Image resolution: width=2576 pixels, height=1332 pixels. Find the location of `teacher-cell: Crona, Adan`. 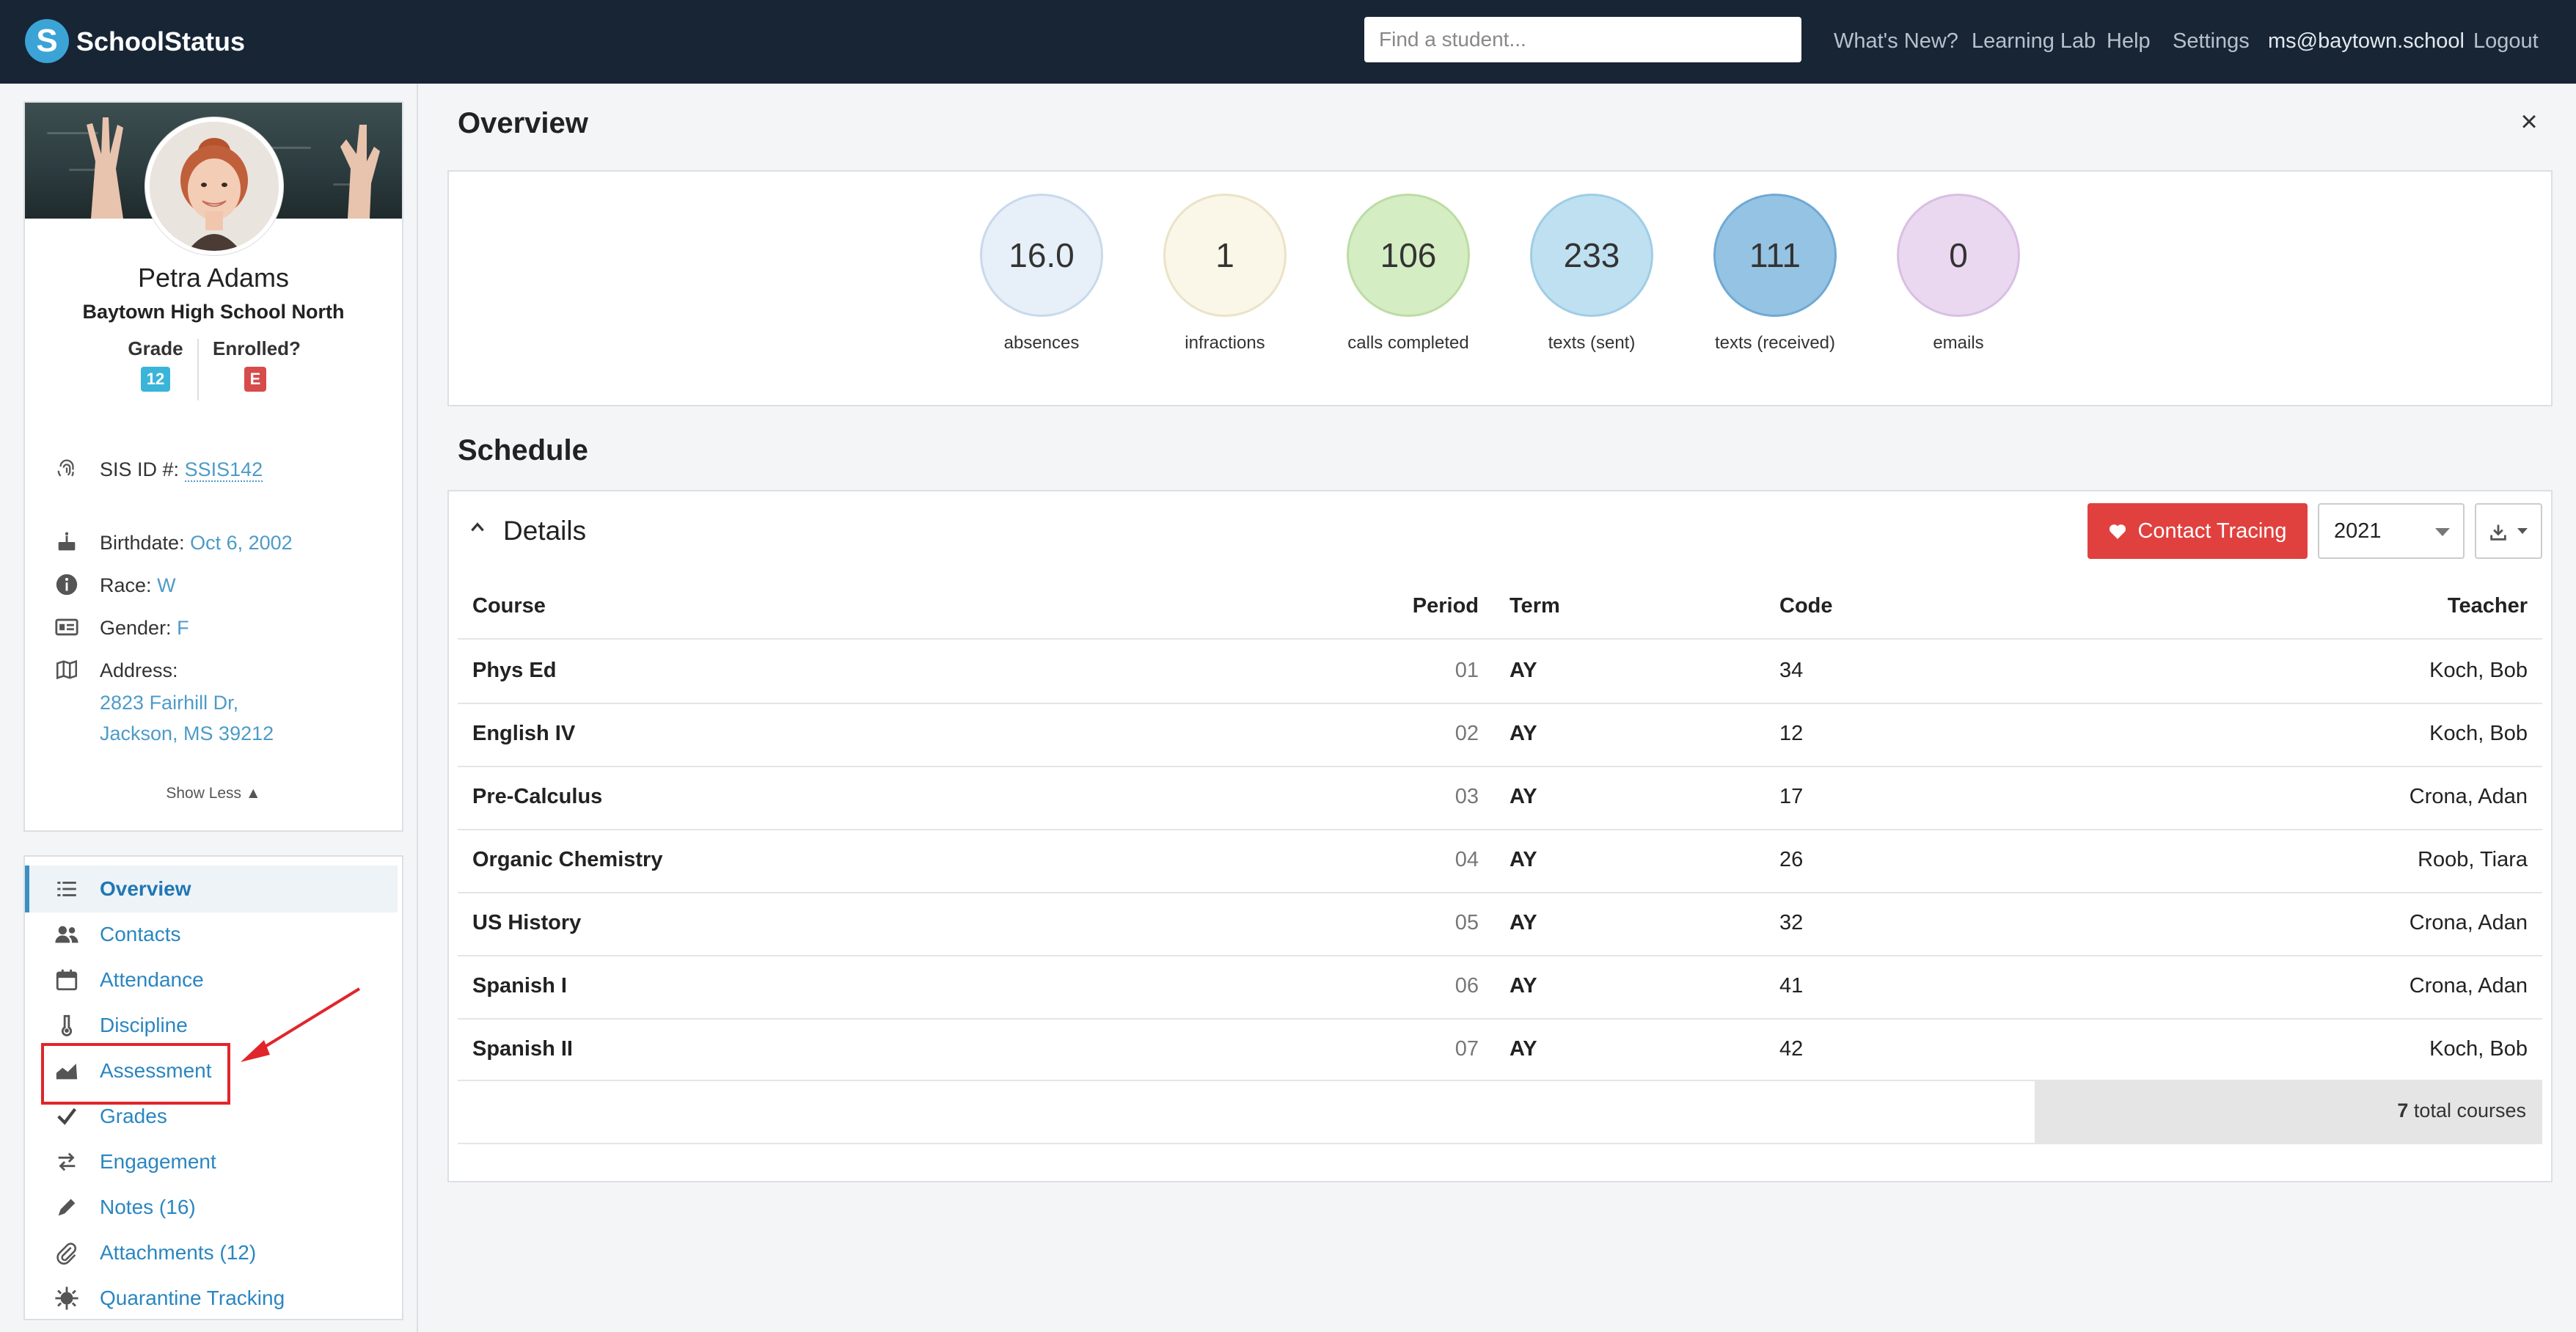

teacher-cell: Crona, Adan is located at coordinates (2468, 797).